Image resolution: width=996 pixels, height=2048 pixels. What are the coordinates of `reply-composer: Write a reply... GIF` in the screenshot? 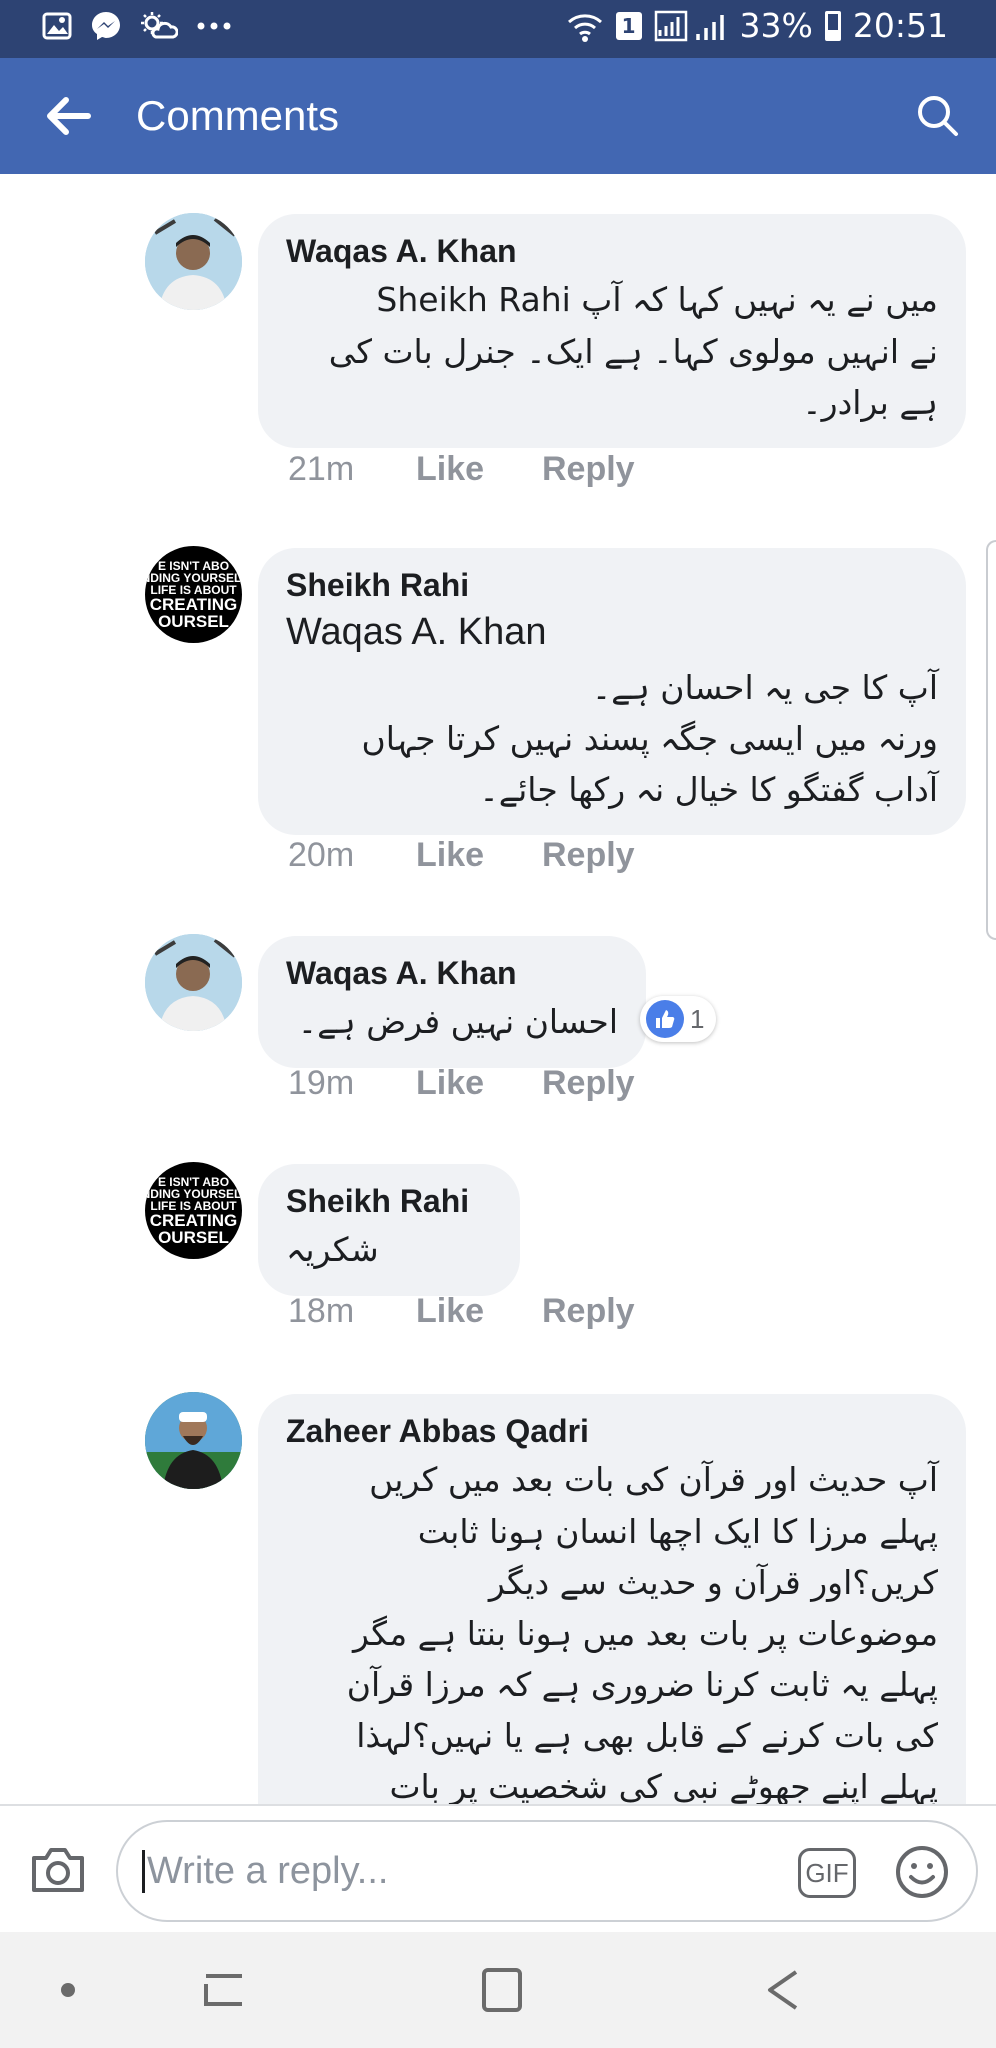 It's located at (498, 1868).